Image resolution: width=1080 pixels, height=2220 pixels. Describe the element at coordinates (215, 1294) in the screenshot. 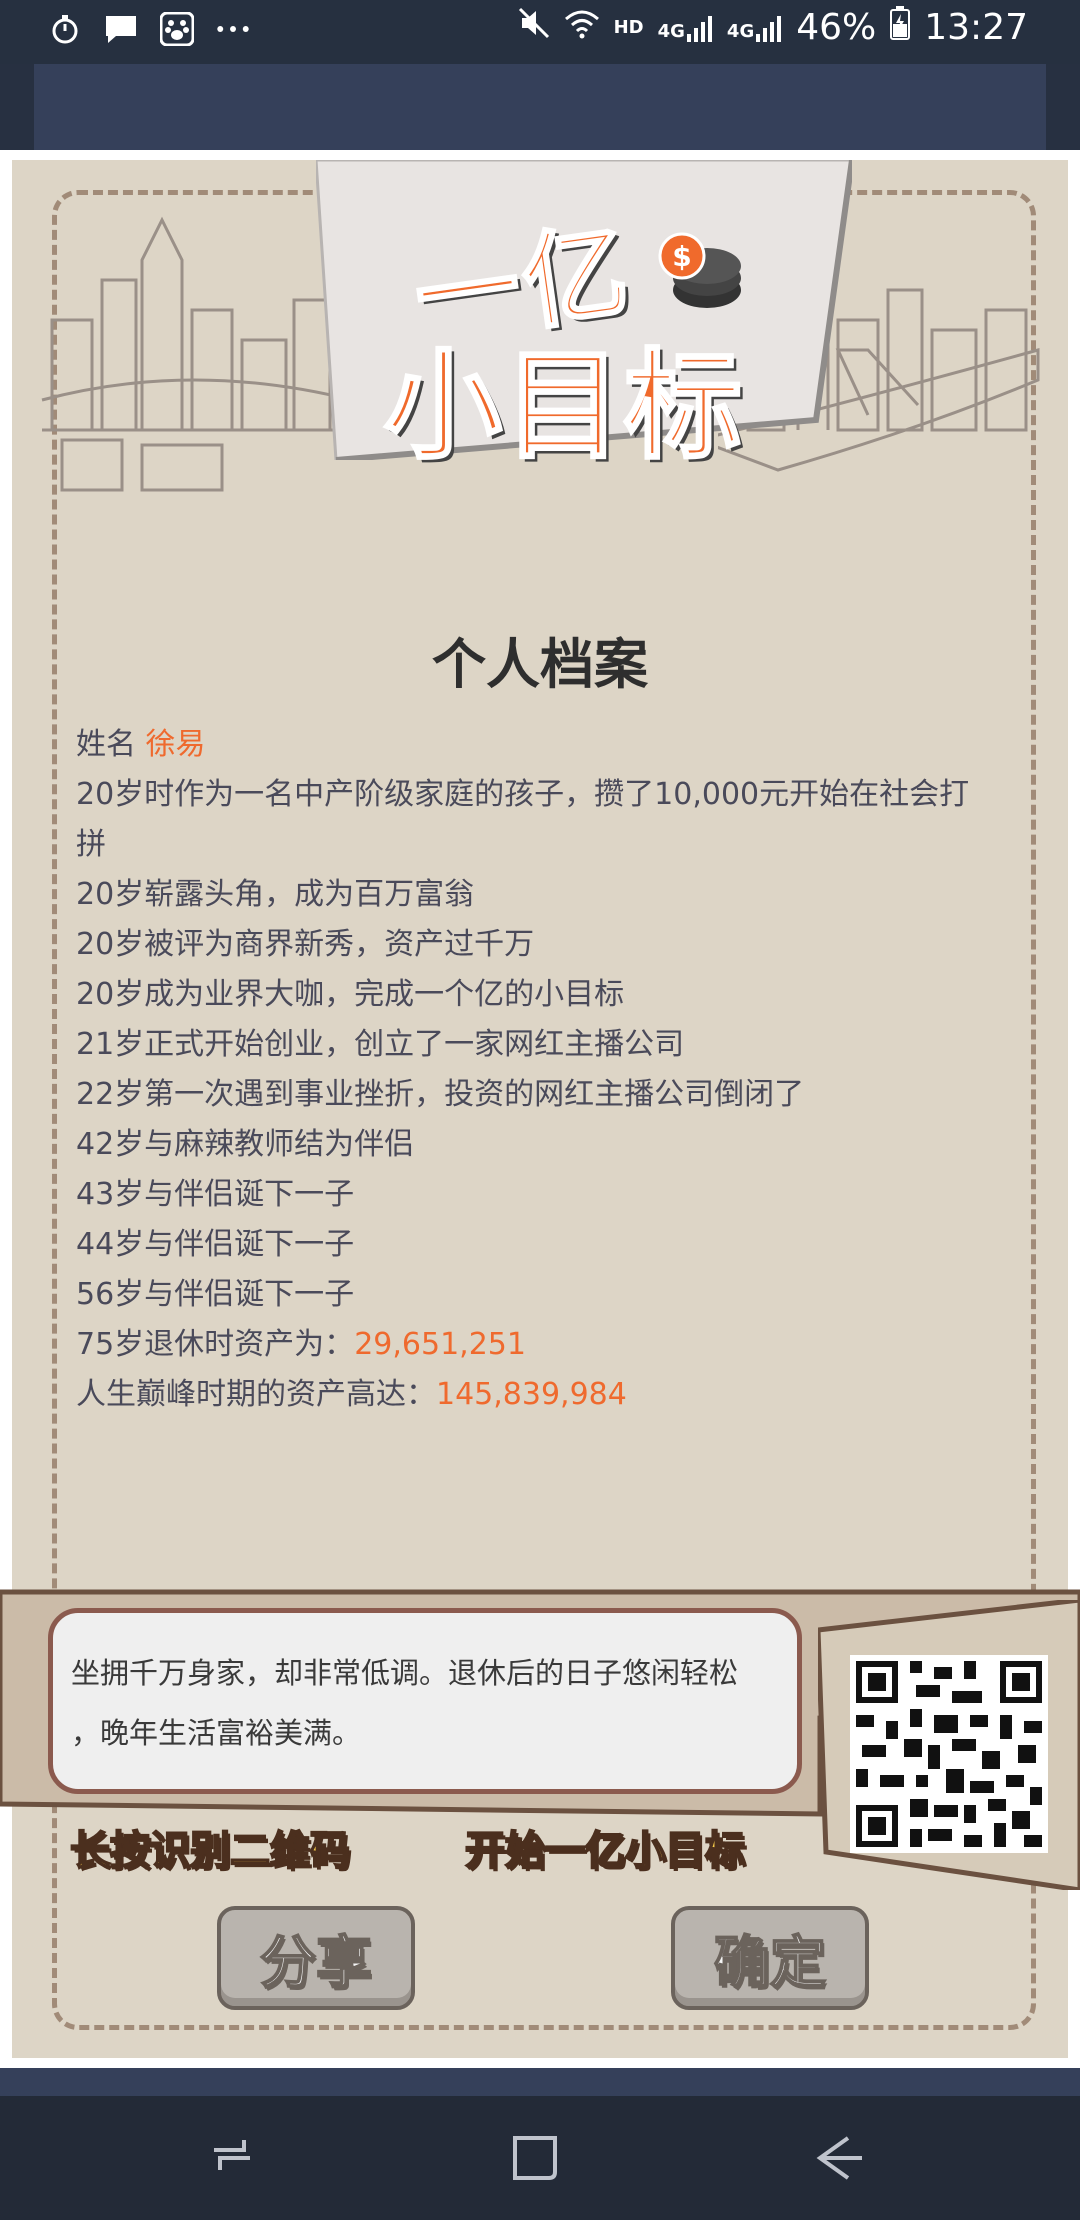

I see `event-line: 56岁与伴侣诞下一子` at that location.